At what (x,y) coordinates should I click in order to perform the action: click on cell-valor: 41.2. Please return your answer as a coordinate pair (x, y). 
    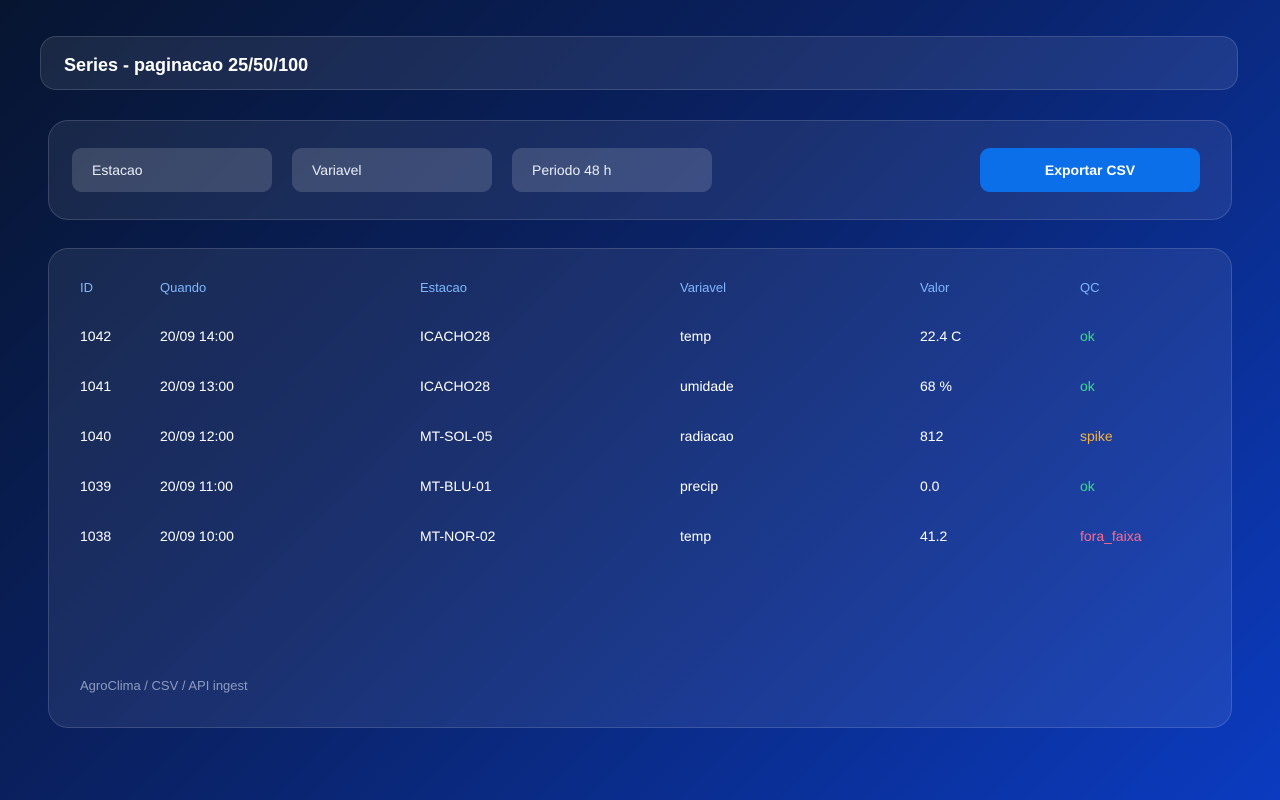
    Looking at the image, I should click on (934, 536).